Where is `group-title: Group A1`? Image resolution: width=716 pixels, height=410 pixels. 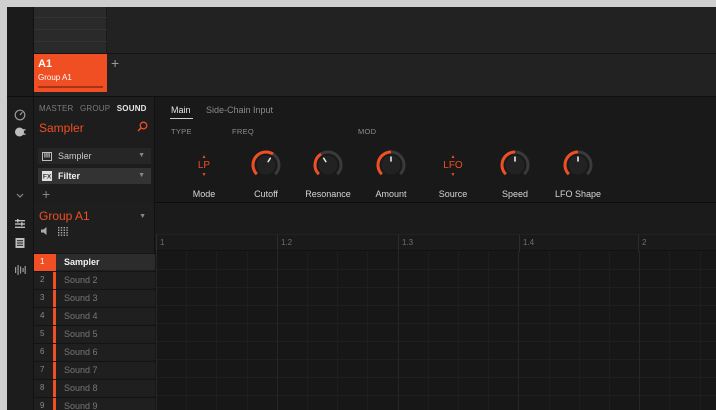
group-title: Group A1 is located at coordinates (64, 216).